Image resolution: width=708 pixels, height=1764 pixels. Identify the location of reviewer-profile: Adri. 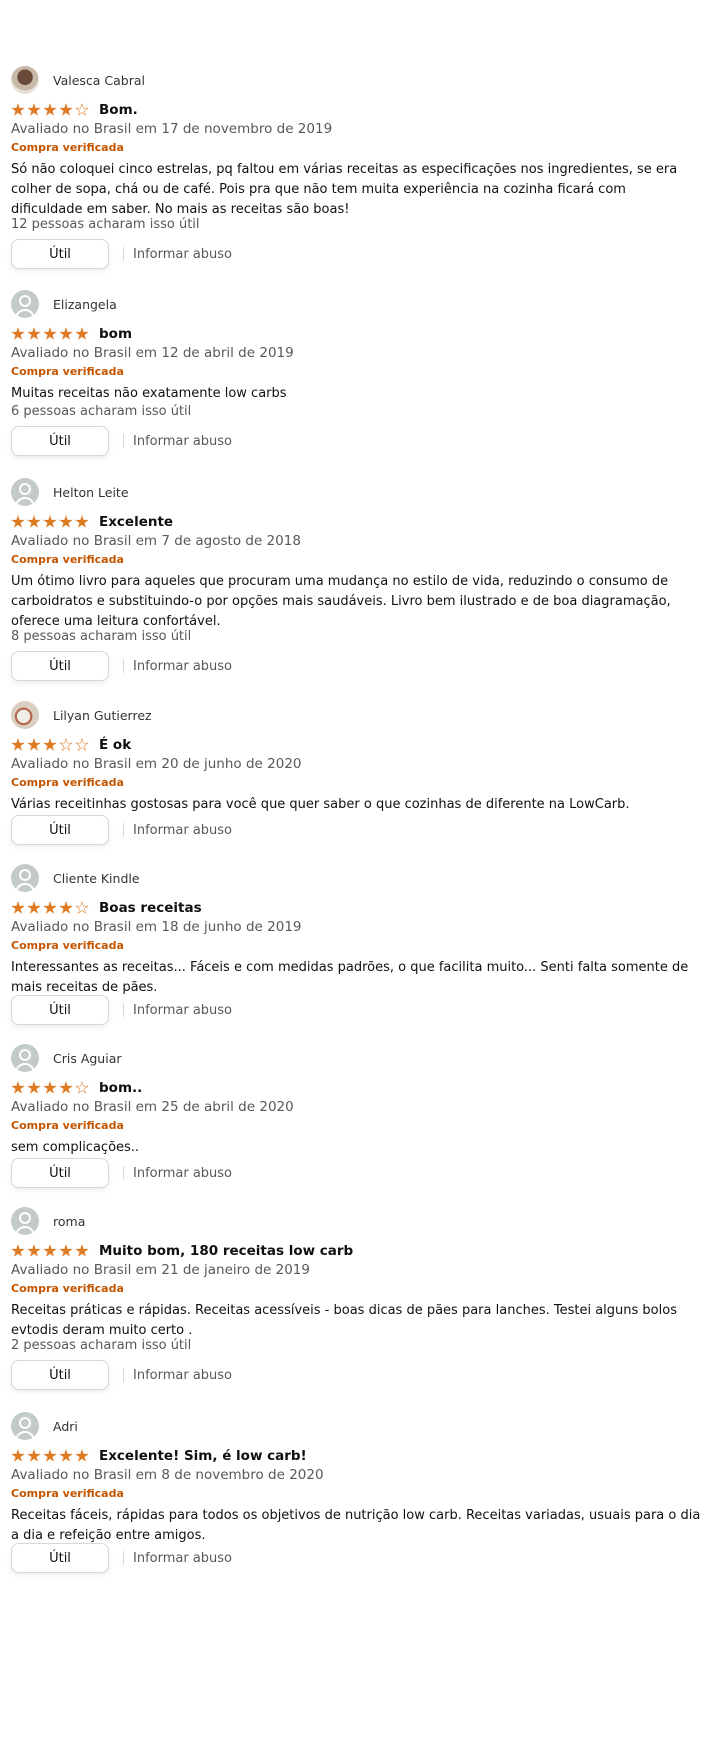
(44, 1426).